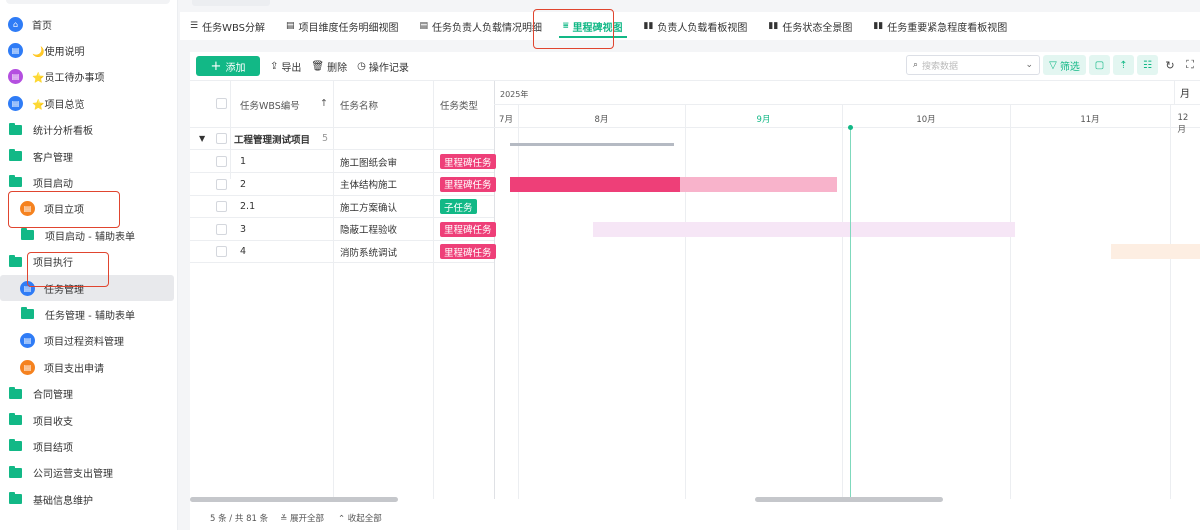 The height and width of the screenshot is (530, 1200). What do you see at coordinates (364, 519) in the screenshot?
I see `collapse-label: 收起全部` at bounding box center [364, 519].